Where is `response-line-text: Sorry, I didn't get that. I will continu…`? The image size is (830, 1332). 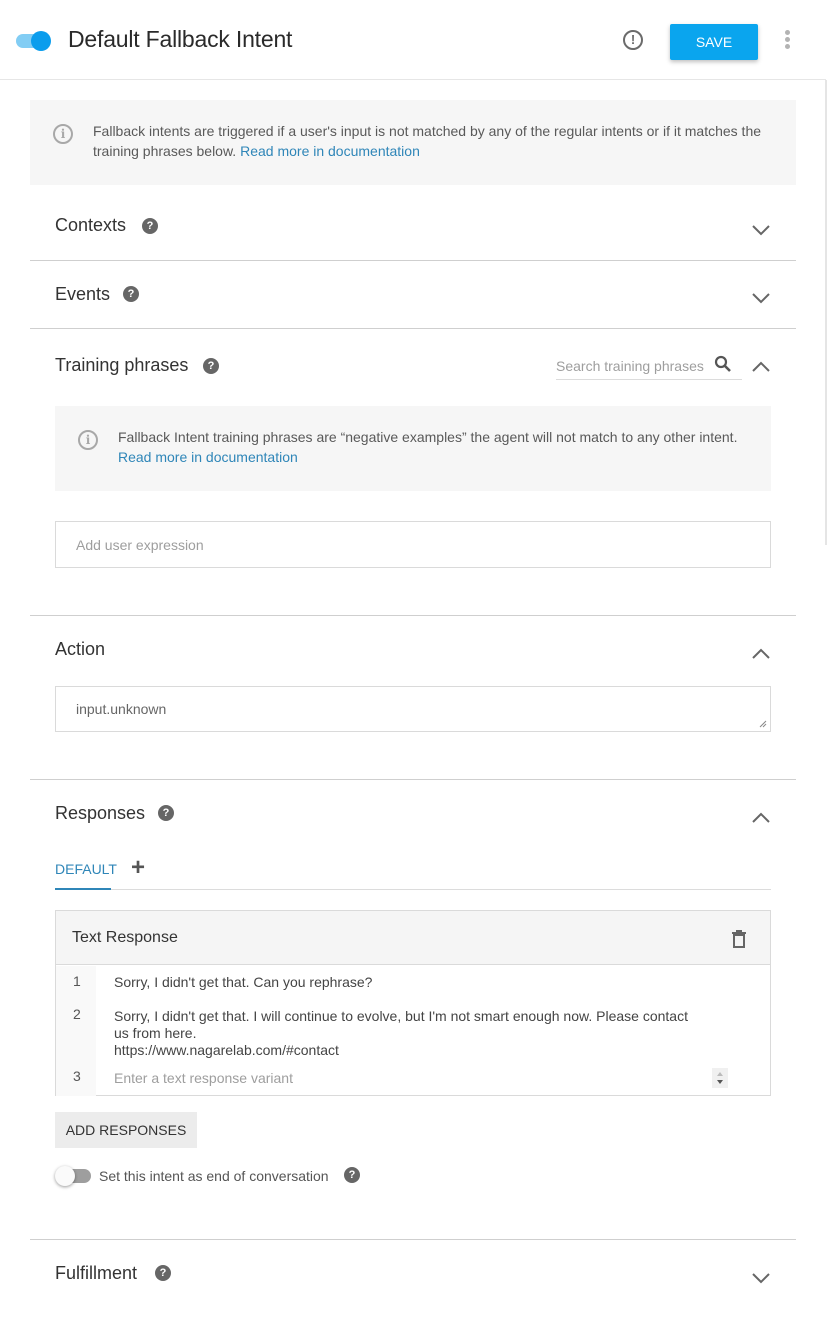
response-line-text: Sorry, I didn't get that. I will continu… is located at coordinates (401, 1024).